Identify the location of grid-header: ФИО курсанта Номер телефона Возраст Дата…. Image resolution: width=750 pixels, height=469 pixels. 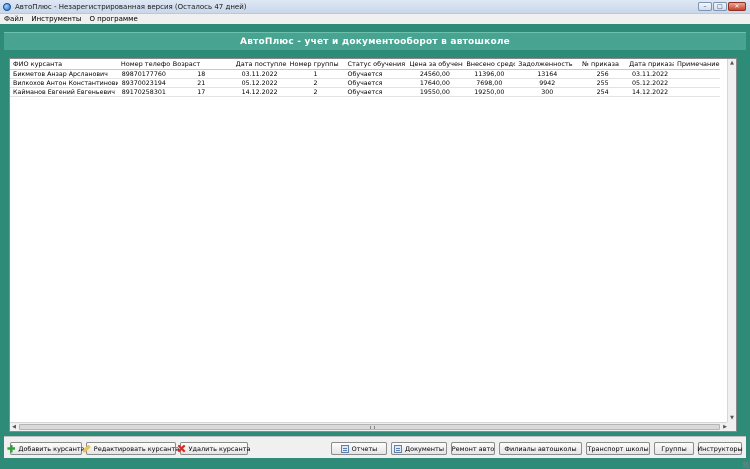
(365, 64).